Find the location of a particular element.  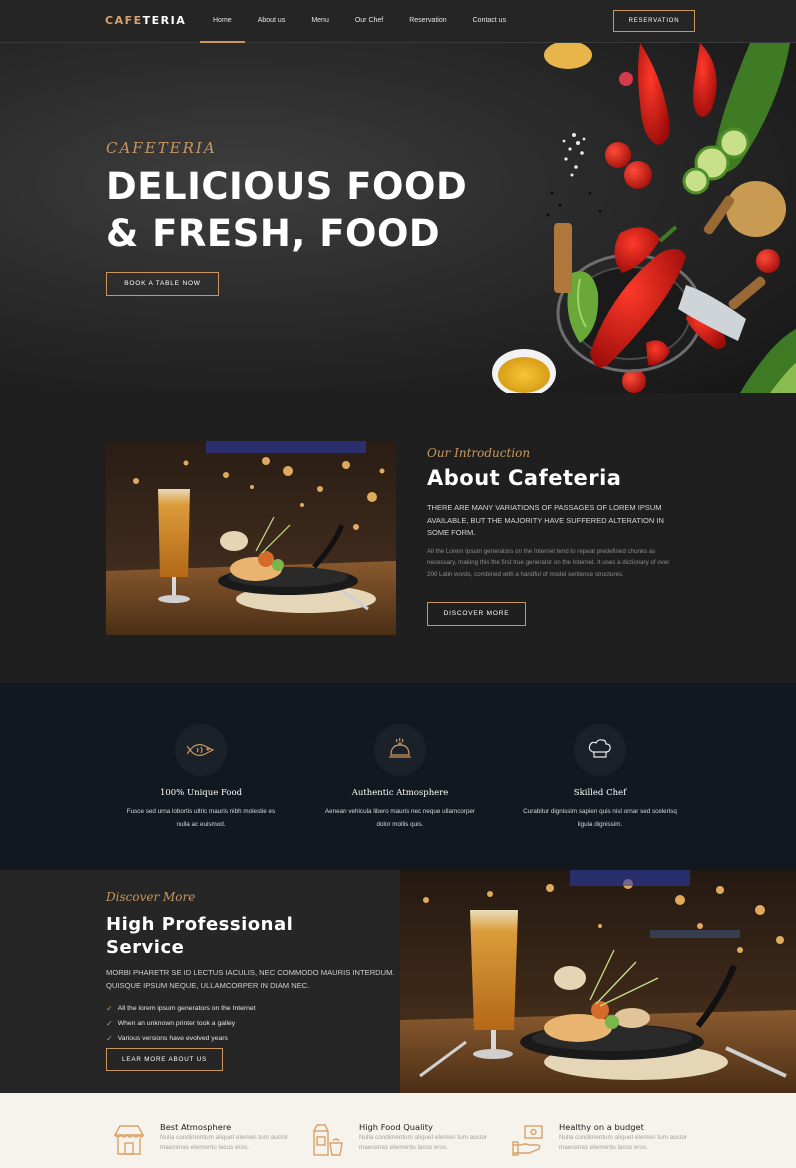

hero-title-line-1: DELICIOUS FOOD is located at coordinates (287, 186).